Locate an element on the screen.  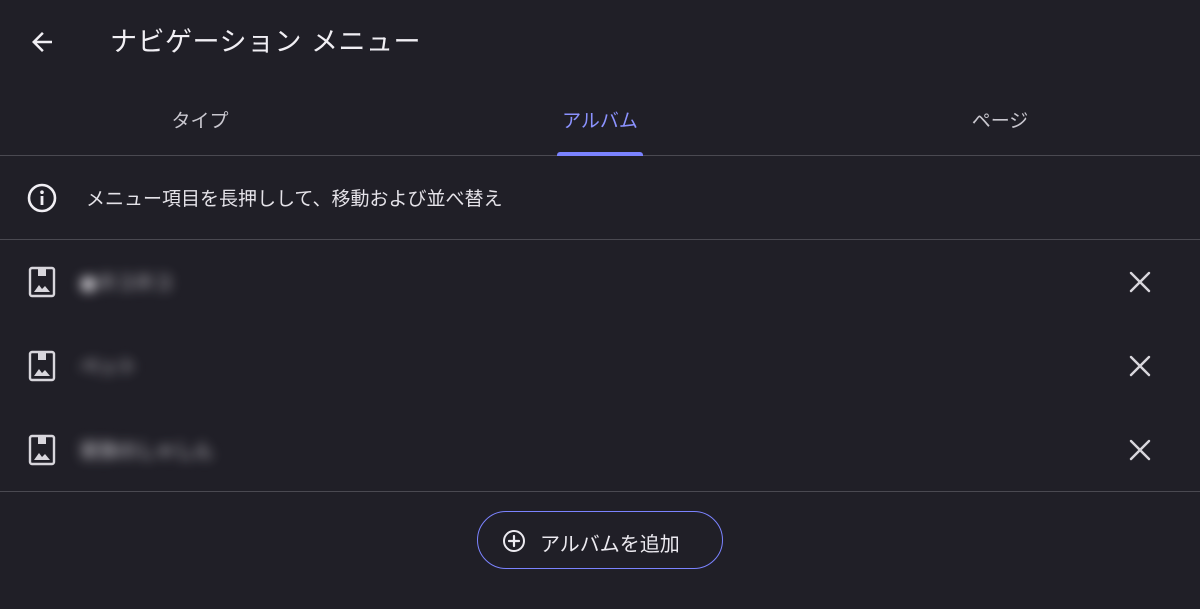
tab-album: アルバム is located at coordinates (600, 121).